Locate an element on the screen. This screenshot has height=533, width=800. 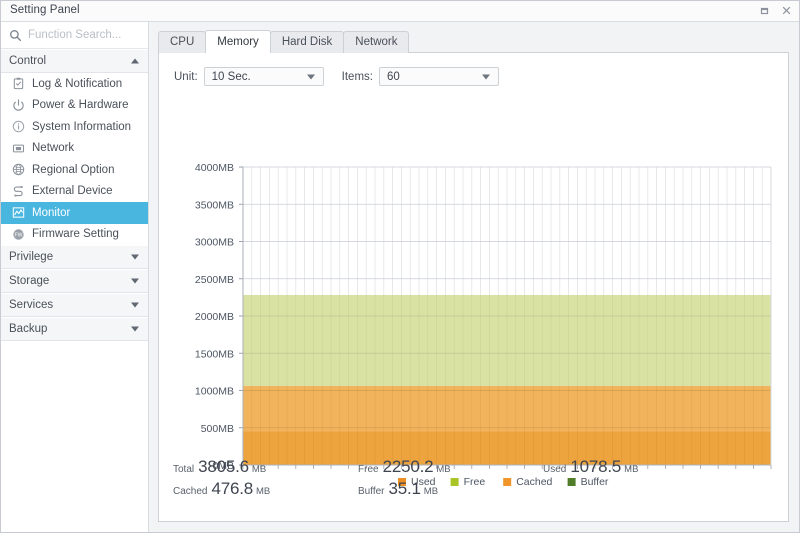
window-buttons is located at coordinates (775, 10).